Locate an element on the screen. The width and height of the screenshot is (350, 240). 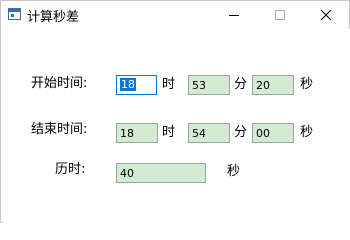
end-minute-unit: 分 is located at coordinates (241, 132).